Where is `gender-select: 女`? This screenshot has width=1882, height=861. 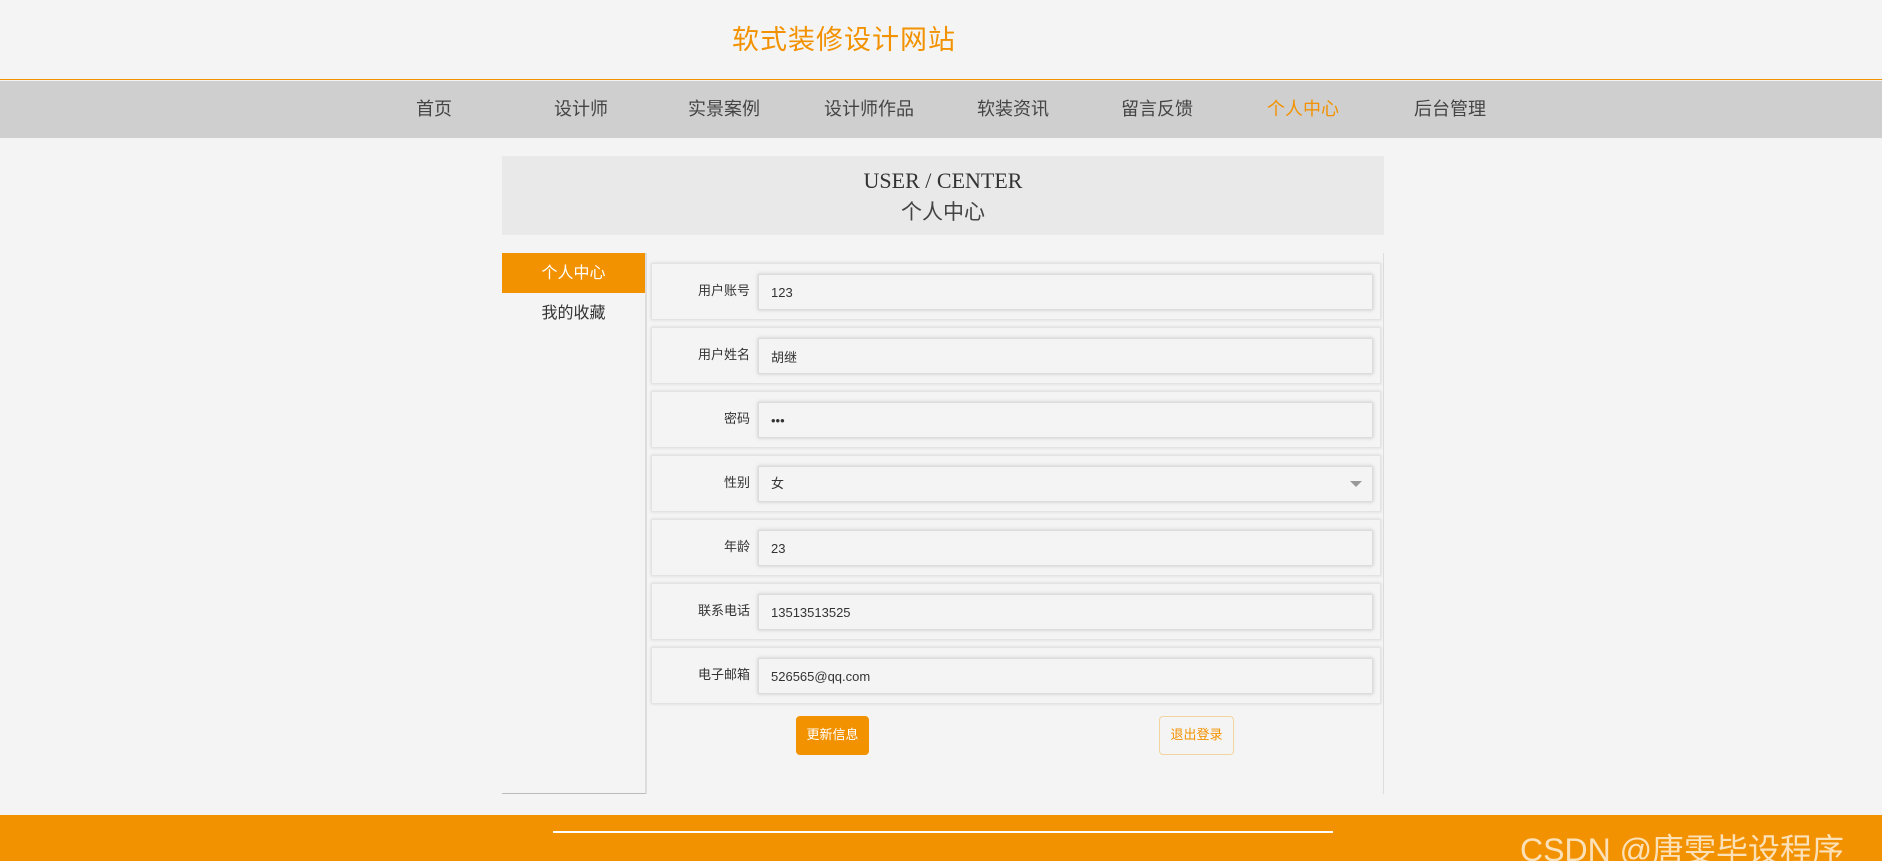 gender-select: 女 is located at coordinates (1065, 484).